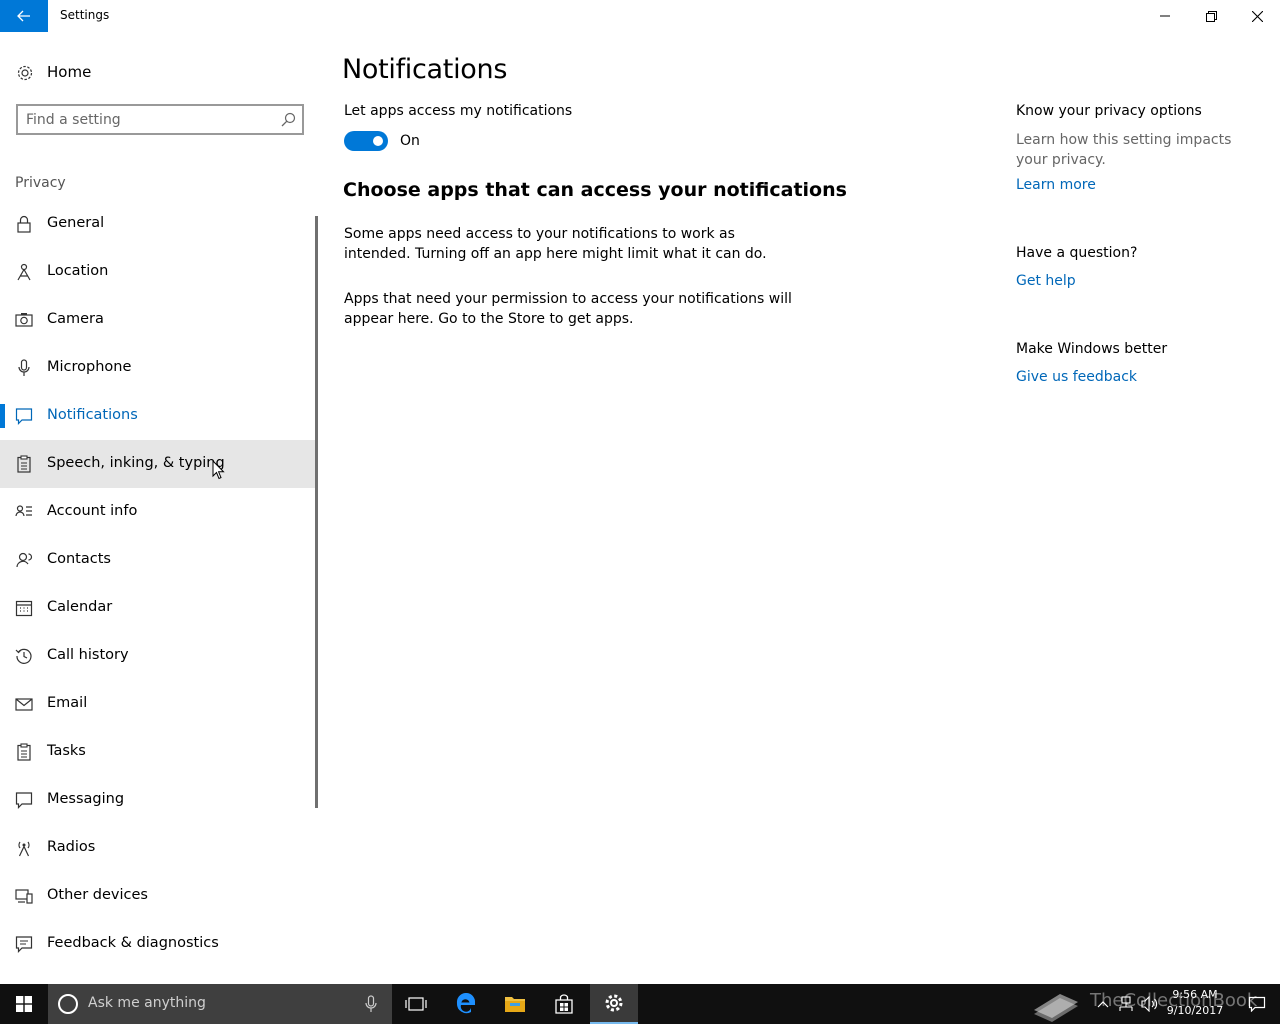 The image size is (1280, 1024). I want to click on back-arrow-icon, so click(23, 16).